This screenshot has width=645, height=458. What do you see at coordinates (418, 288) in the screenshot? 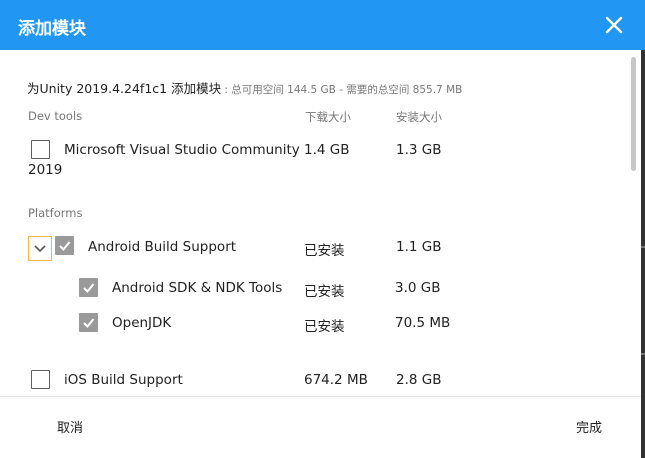
I see `install-size-android-sdk-ndk: 3.0 GB` at bounding box center [418, 288].